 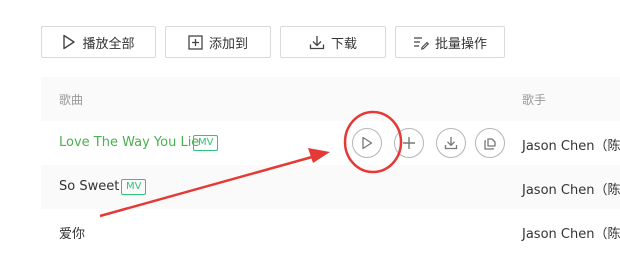 I want to click on share-icon, so click(x=490, y=144).